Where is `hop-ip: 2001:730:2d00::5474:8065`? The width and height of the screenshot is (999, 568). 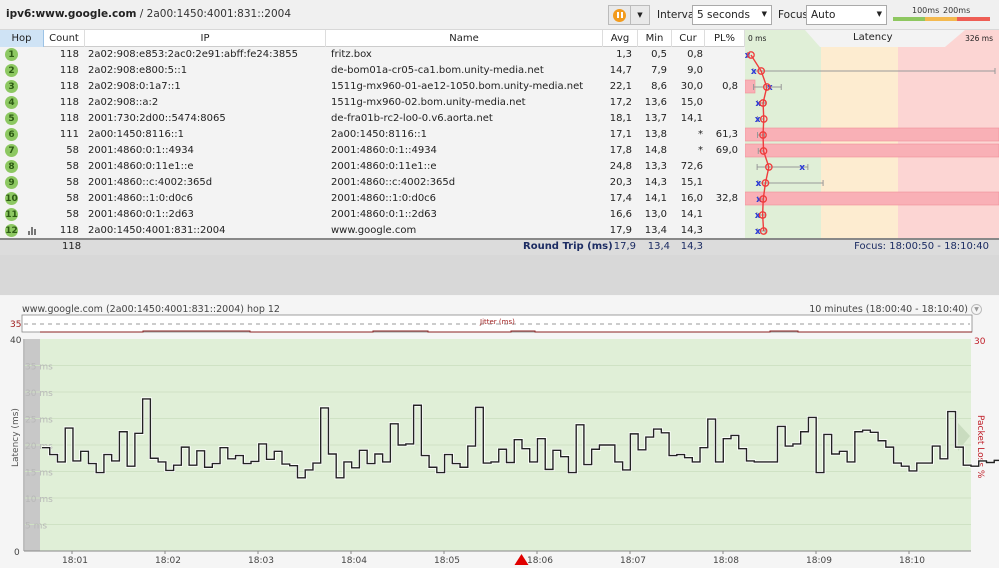 hop-ip: 2001:730:2d00::5474:8065 is located at coordinates (157, 118).